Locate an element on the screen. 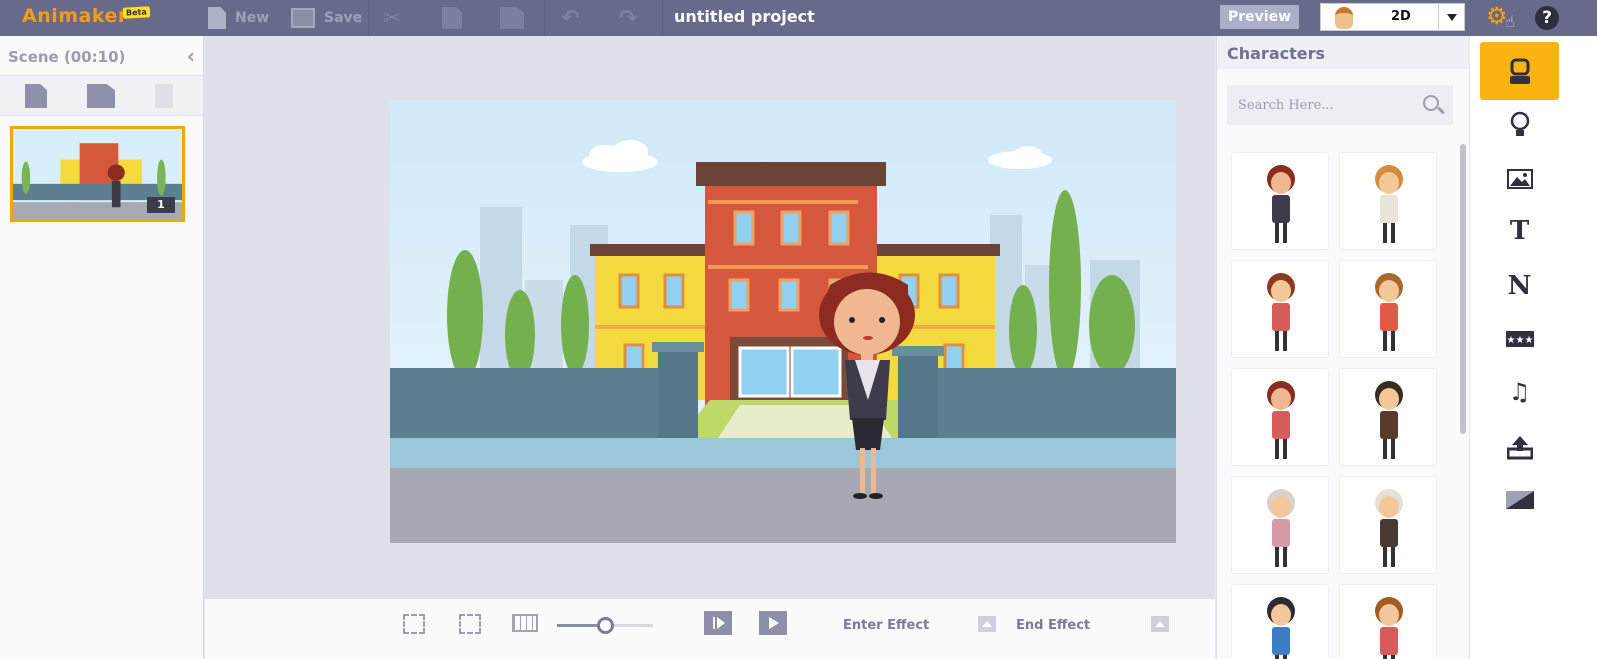  scene-panel: Scene (00:10) ‹ 1 is located at coordinates (102, 347).